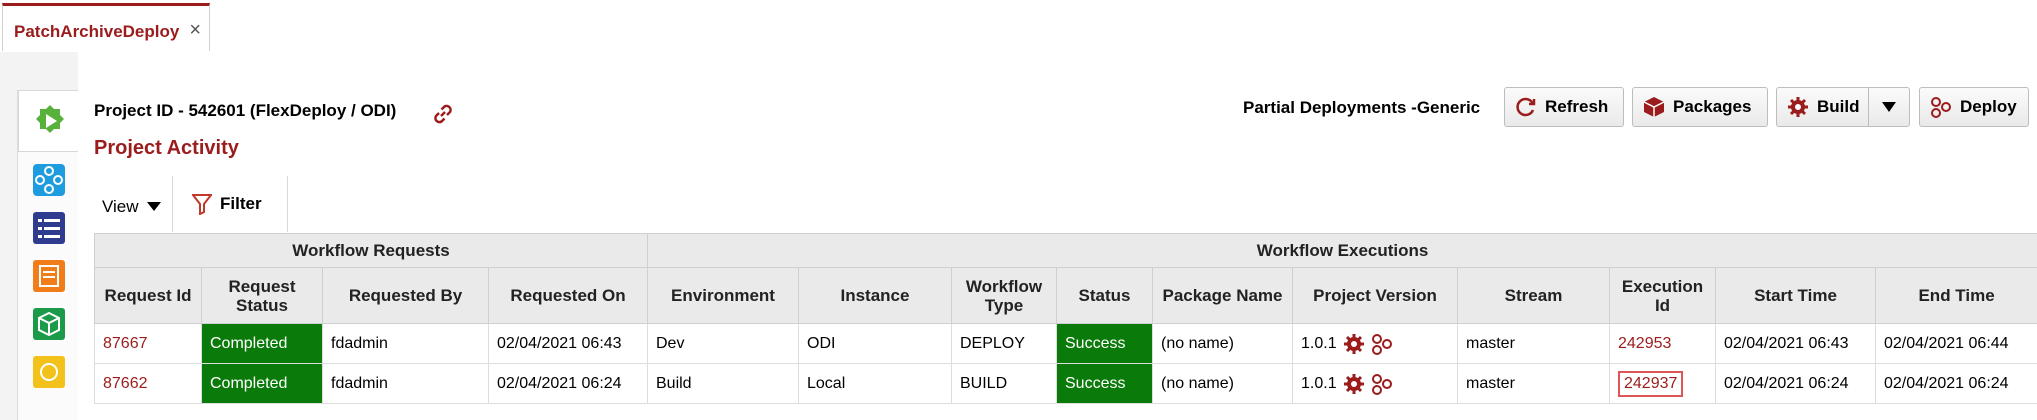 The width and height of the screenshot is (2037, 420). Describe the element at coordinates (245, 110) in the screenshot. I see `page-title: Project ID - 542601 (FlexDeploy / ODI)` at that location.